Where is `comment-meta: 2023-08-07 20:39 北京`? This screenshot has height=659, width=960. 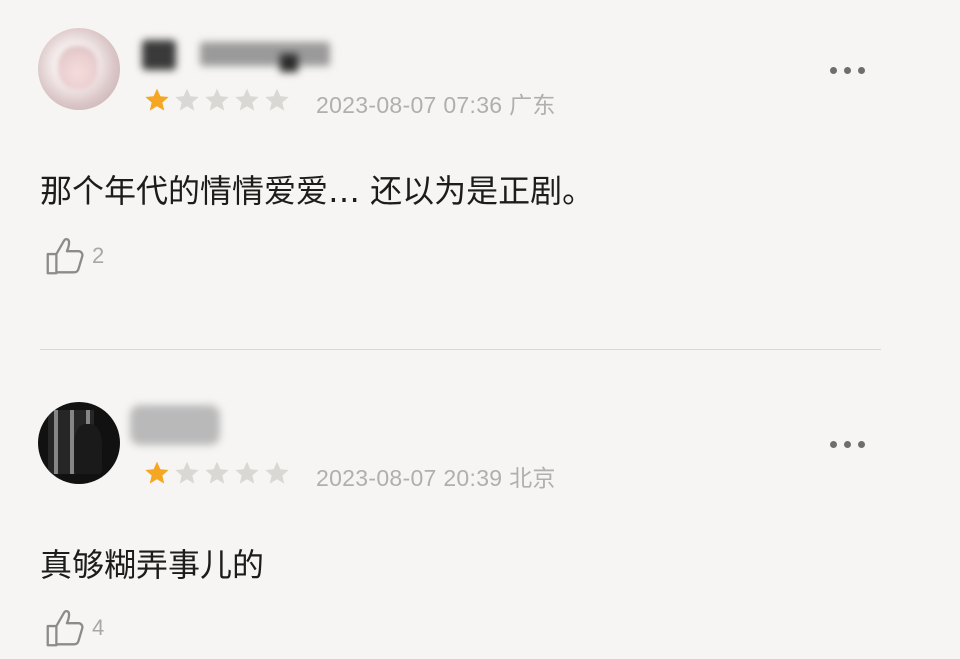
comment-meta: 2023-08-07 20:39 北京 is located at coordinates (436, 476).